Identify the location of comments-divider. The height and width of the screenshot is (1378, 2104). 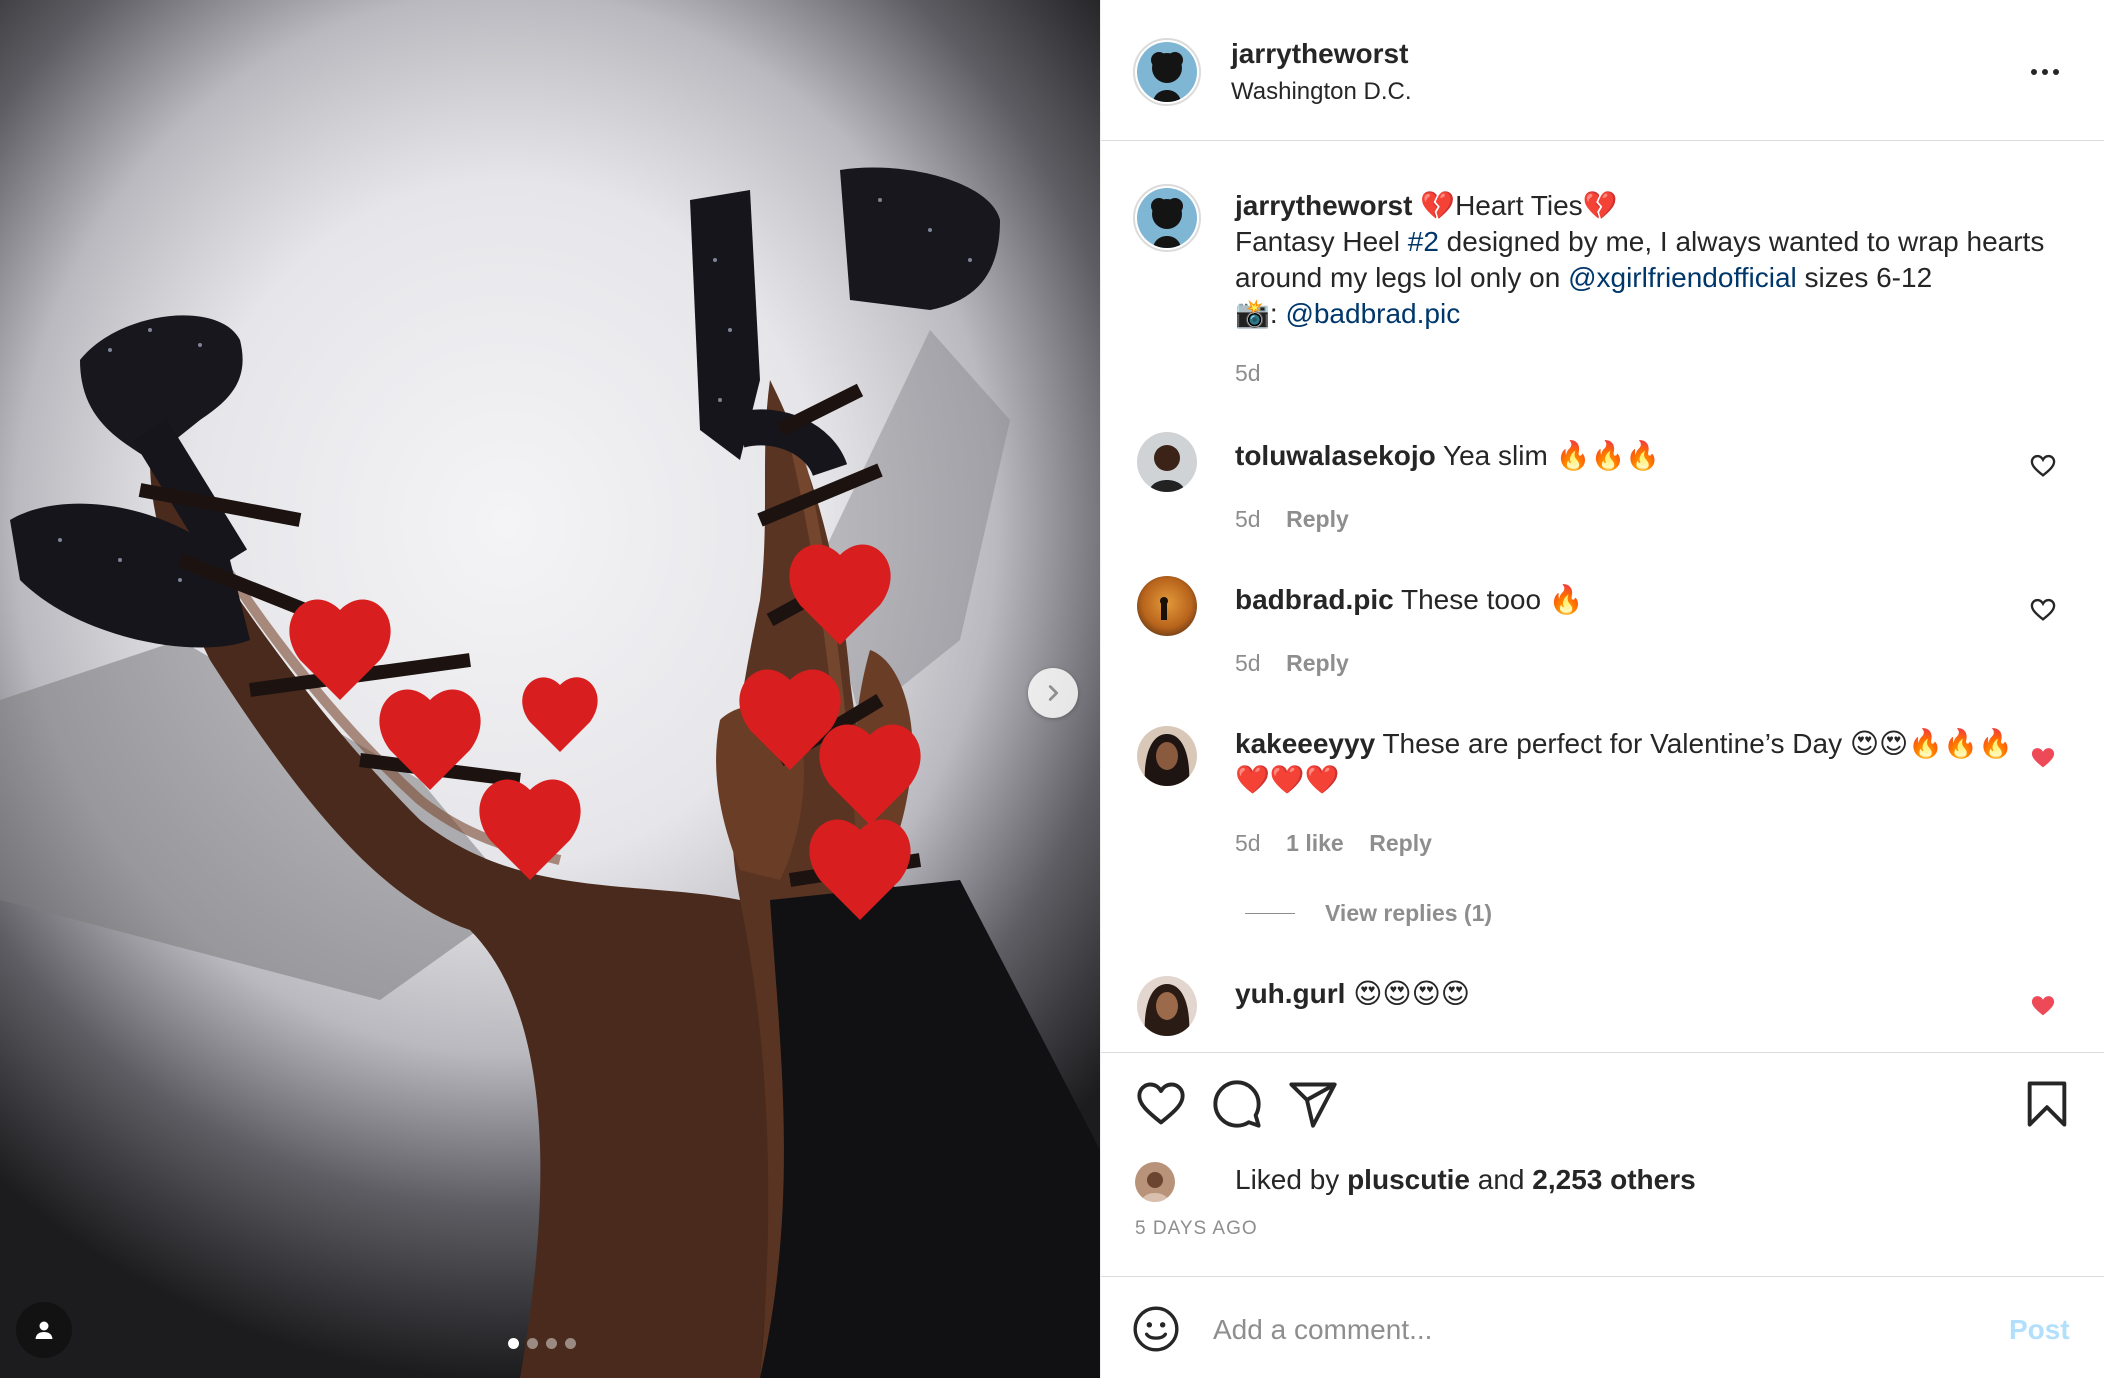
(1602, 1052).